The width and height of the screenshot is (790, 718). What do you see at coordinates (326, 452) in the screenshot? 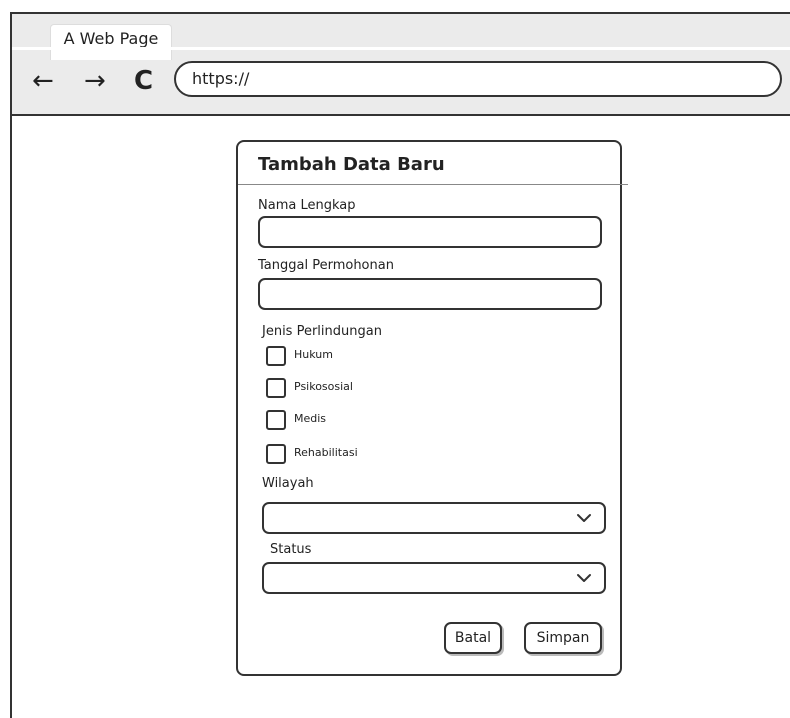
I see `checkbox-label-rehabilitasi: Rehabilitasi` at bounding box center [326, 452].